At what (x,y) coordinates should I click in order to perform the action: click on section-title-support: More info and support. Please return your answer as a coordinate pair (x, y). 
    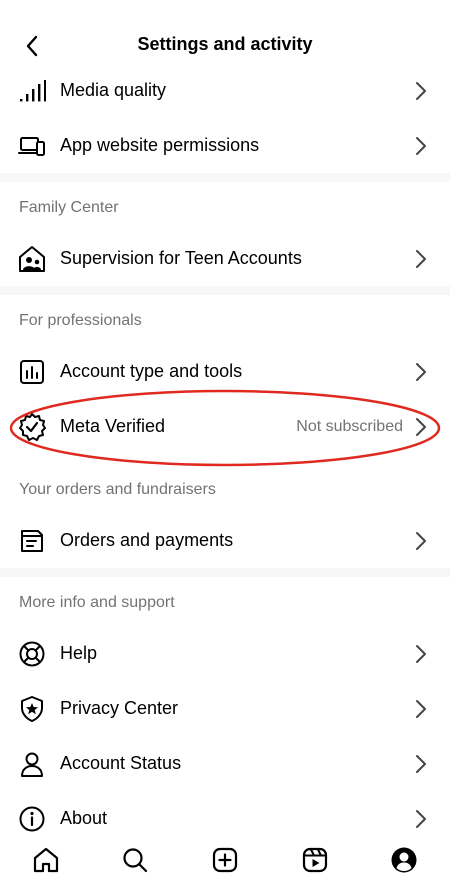
    Looking at the image, I should click on (97, 602).